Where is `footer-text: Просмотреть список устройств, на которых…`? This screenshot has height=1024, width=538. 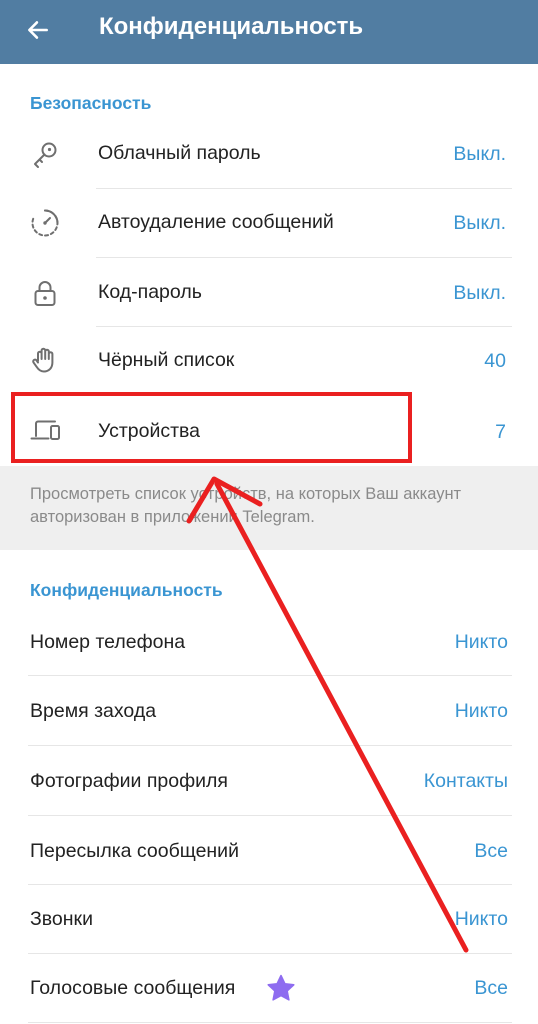
footer-text: Просмотреть список устройств, на которых… is located at coordinates (246, 505).